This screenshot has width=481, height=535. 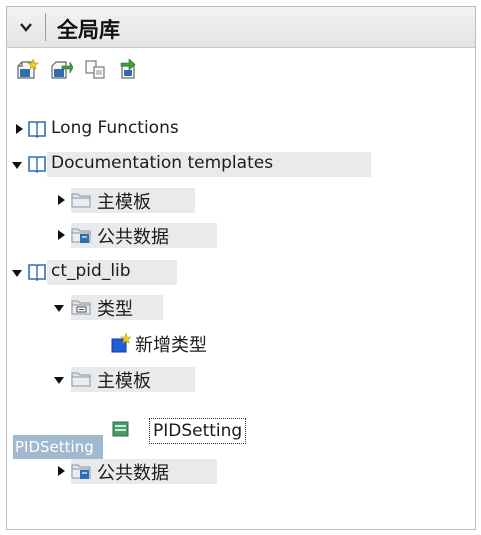 I want to click on tree-item-doc-master-copies: 主模板, so click(x=241, y=200).